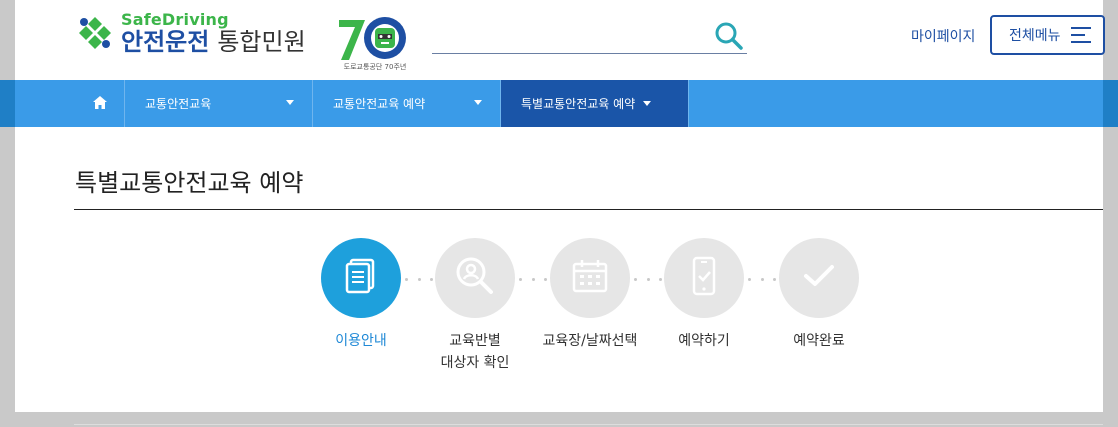  I want to click on step-label: 예약완료, so click(819, 341).